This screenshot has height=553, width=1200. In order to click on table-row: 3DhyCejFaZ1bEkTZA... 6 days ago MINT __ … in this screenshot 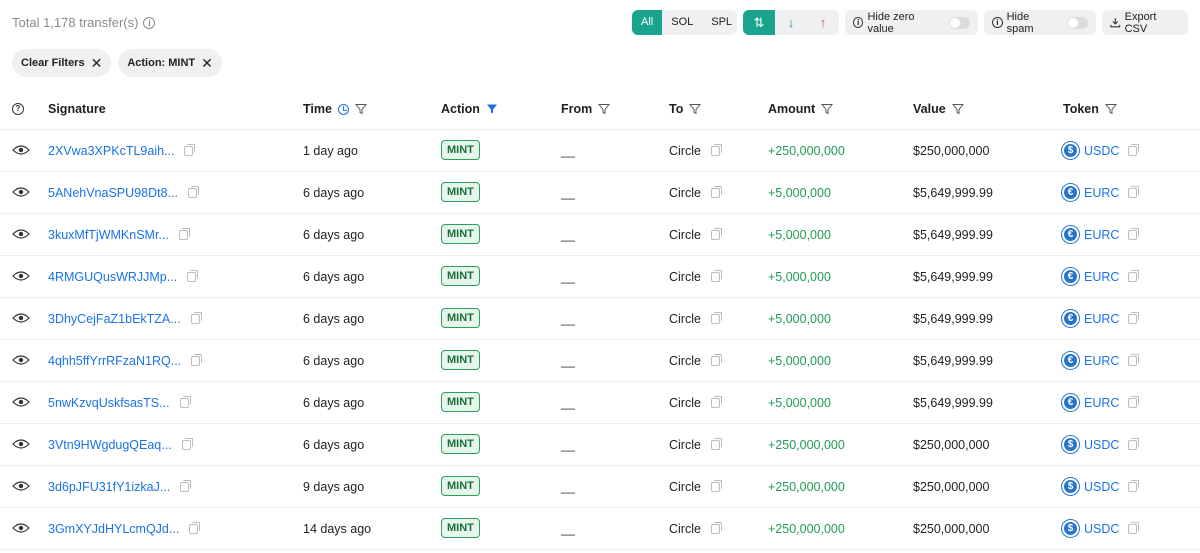, I will do `click(600, 319)`.